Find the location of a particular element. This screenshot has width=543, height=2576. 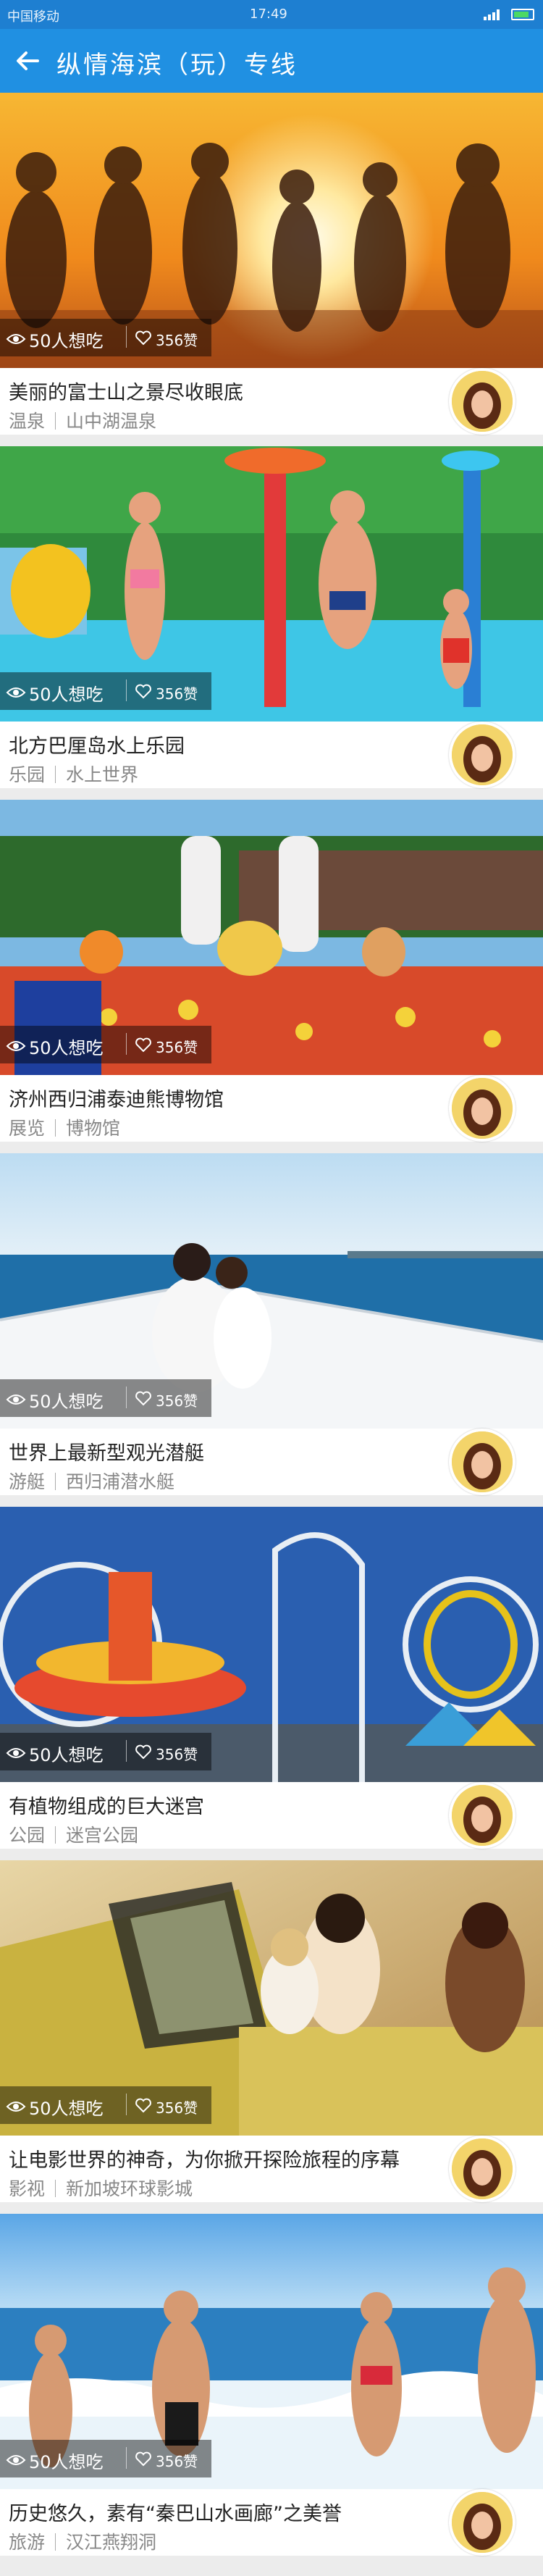

list-item: 50人想吃 356赞 有植物组成的巨大迷宫 公园 迷宫公园 is located at coordinates (271, 1678).